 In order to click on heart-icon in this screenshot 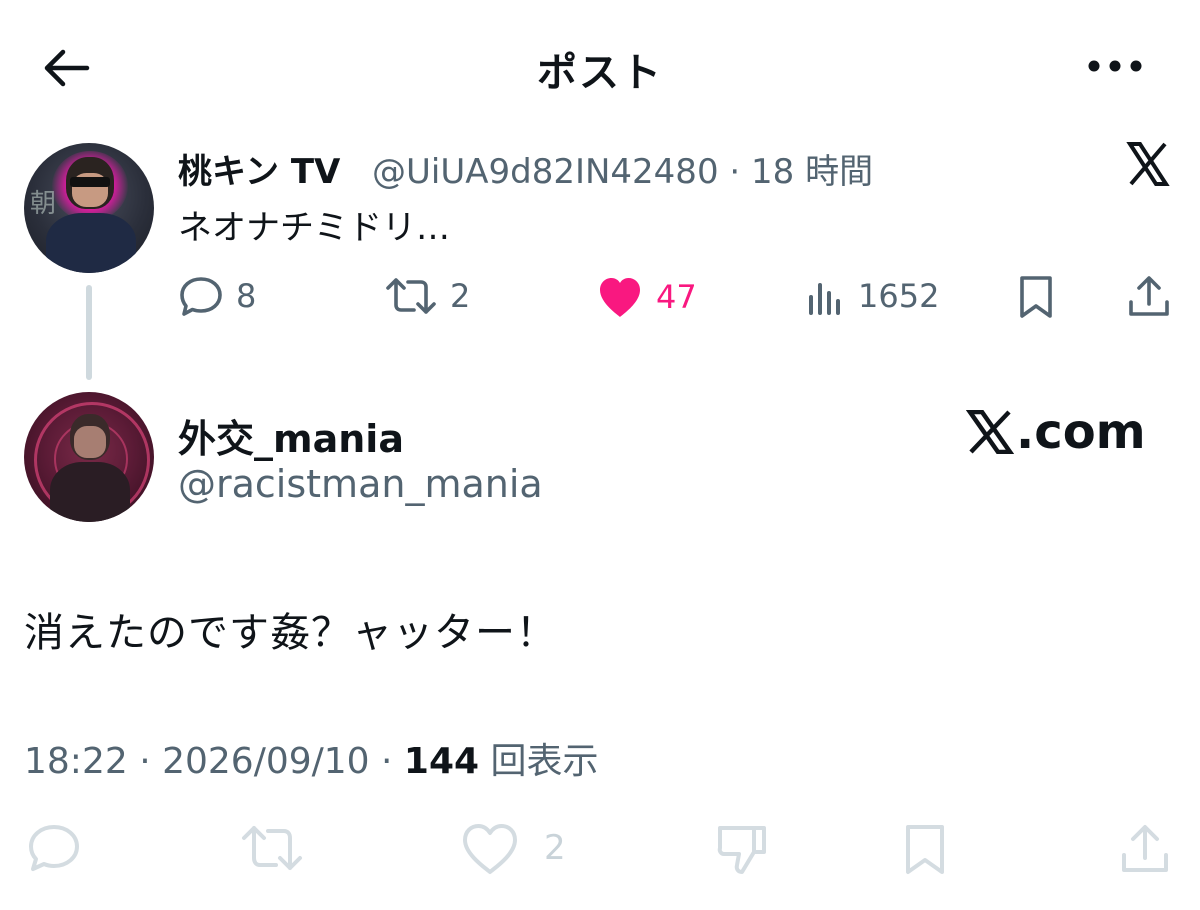, I will do `click(490, 849)`.